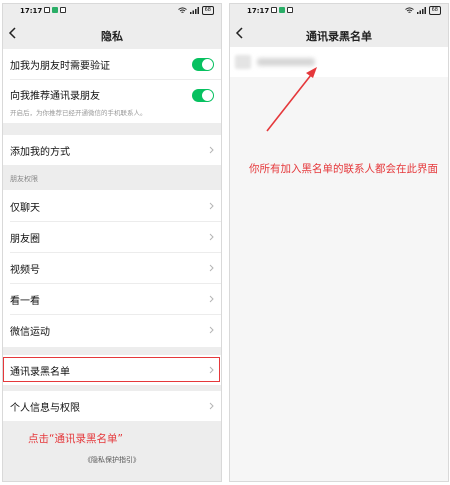 This screenshot has height=485, width=450. I want to click on add-me-card: 添加我的方式, so click(112, 150).